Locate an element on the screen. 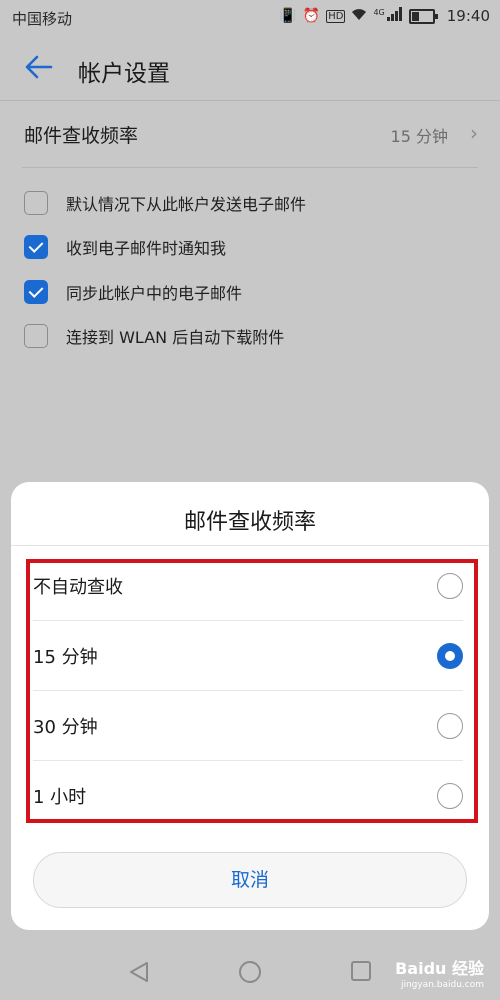 The image size is (500, 1000). status-icons: 📳 ⏰ HD 4G 19:40 is located at coordinates (384, 16).